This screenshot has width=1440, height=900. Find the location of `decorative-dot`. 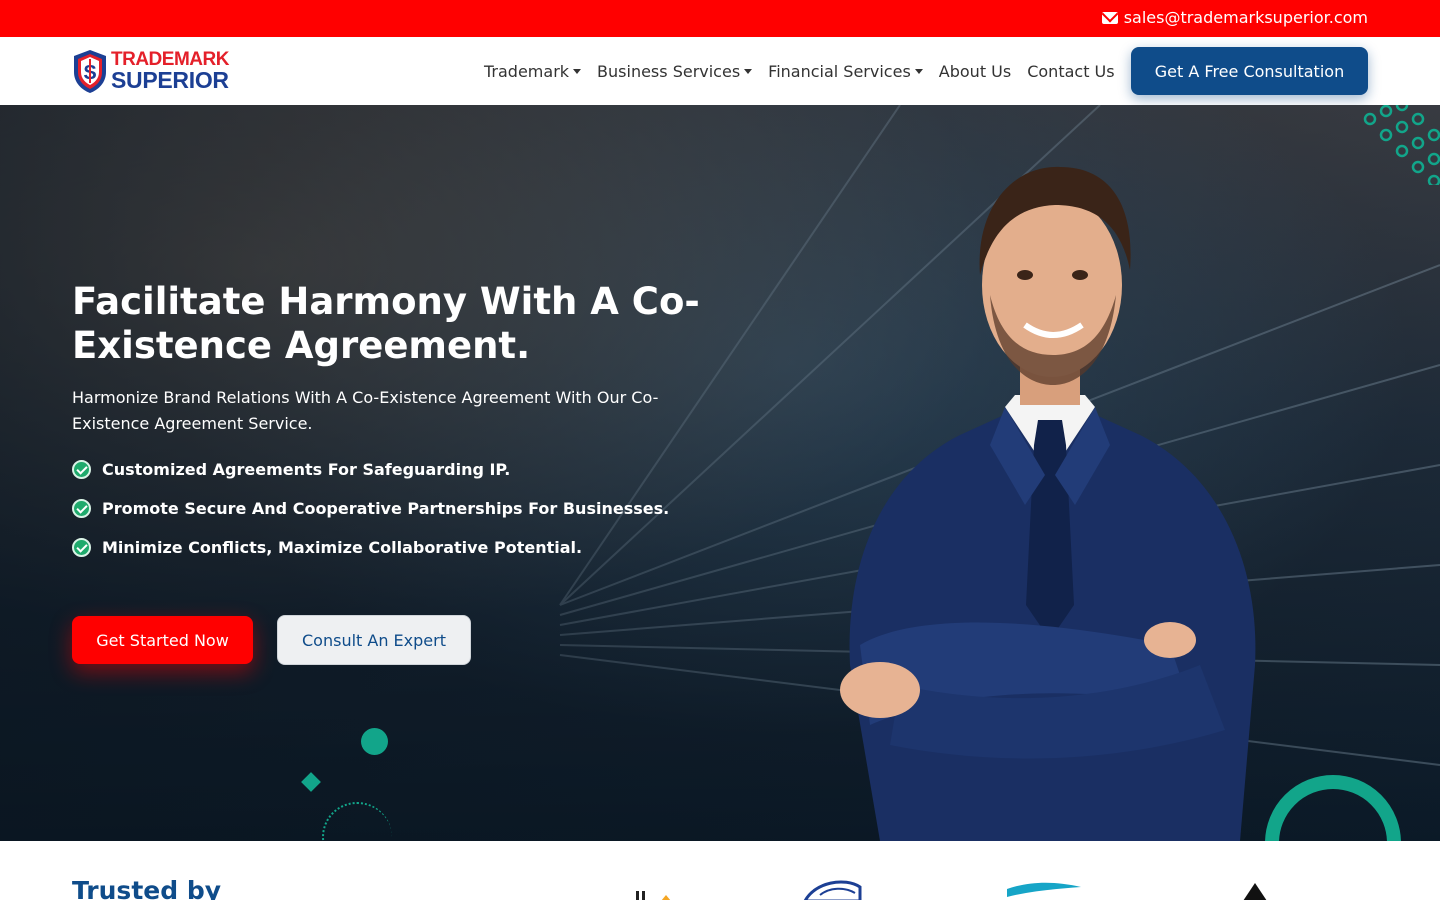

decorative-dot is located at coordinates (374, 741).